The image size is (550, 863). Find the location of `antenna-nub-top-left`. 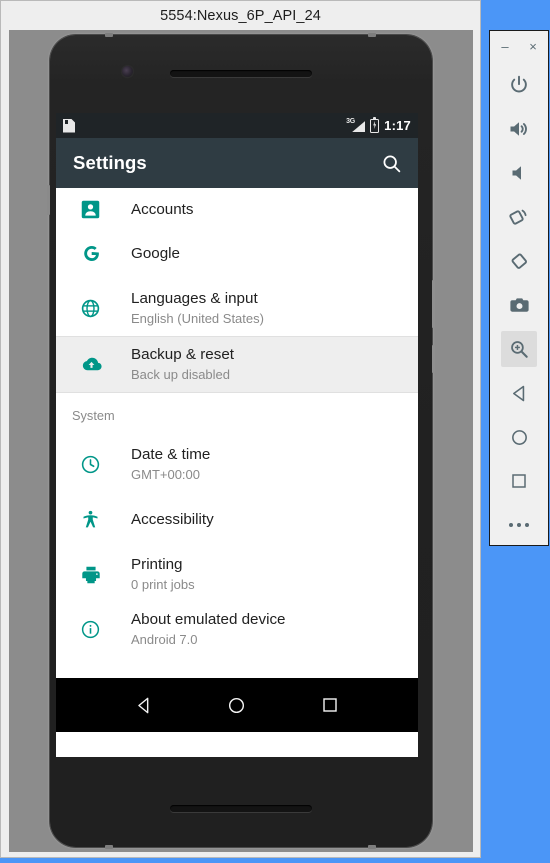

antenna-nub-top-left is located at coordinates (109, 35).